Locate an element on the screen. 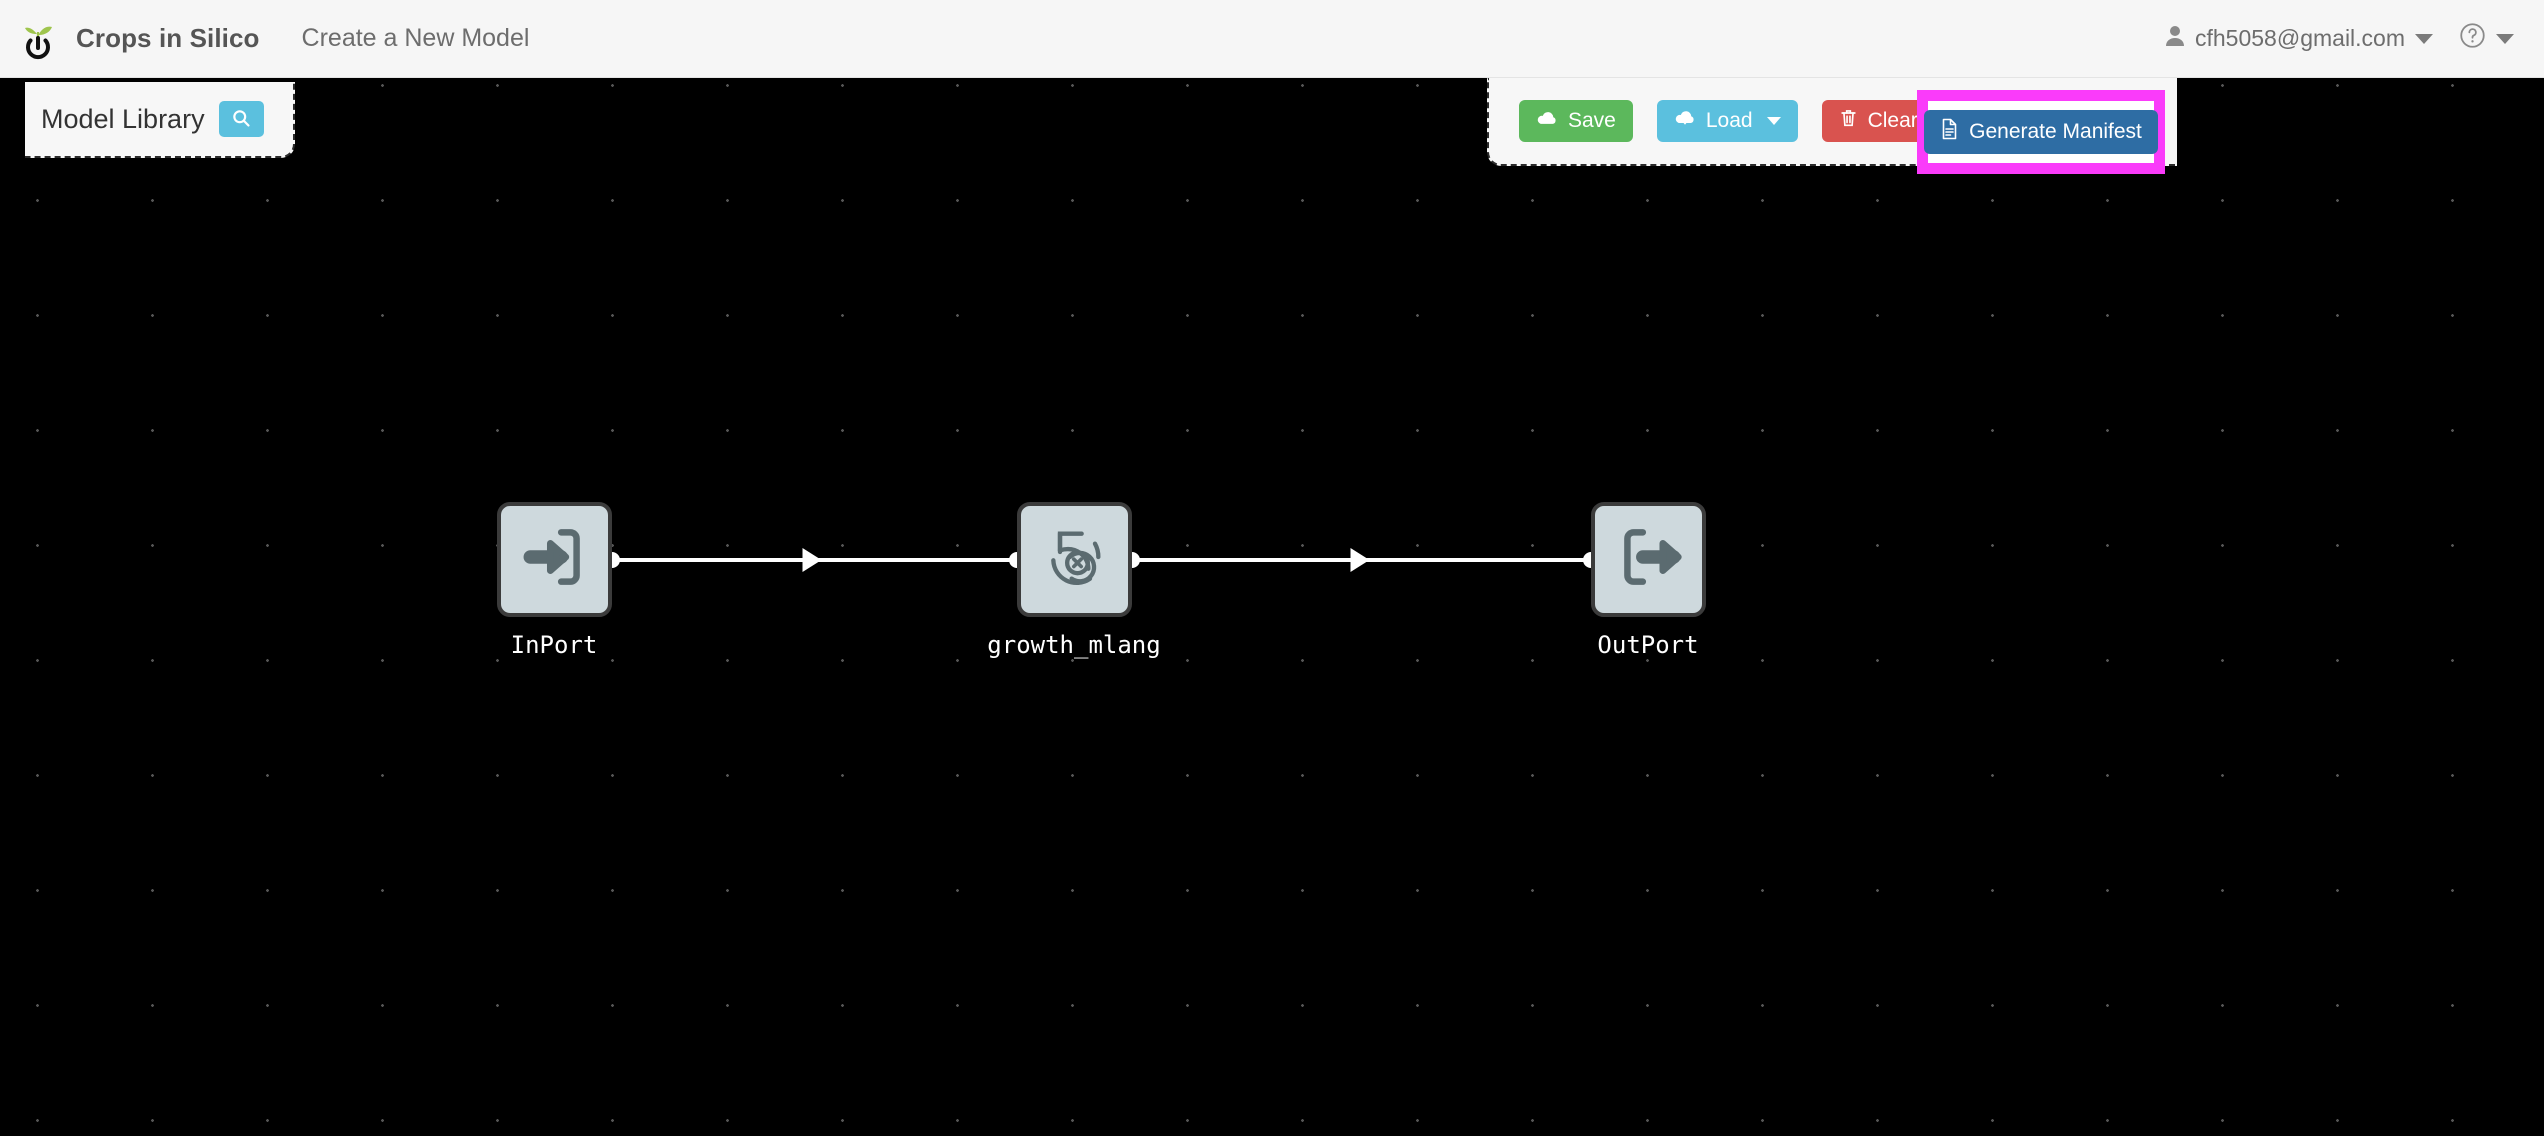 The height and width of the screenshot is (1136, 2544). user-menu: cfh5058@gmail.com is located at coordinates (2299, 39).